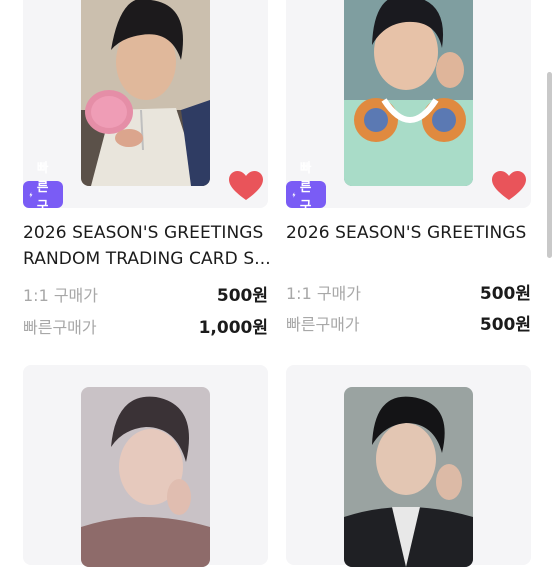 The width and height of the screenshot is (554, 567). Describe the element at coordinates (233, 328) in the screenshot. I see `price-value: 1,000원` at that location.